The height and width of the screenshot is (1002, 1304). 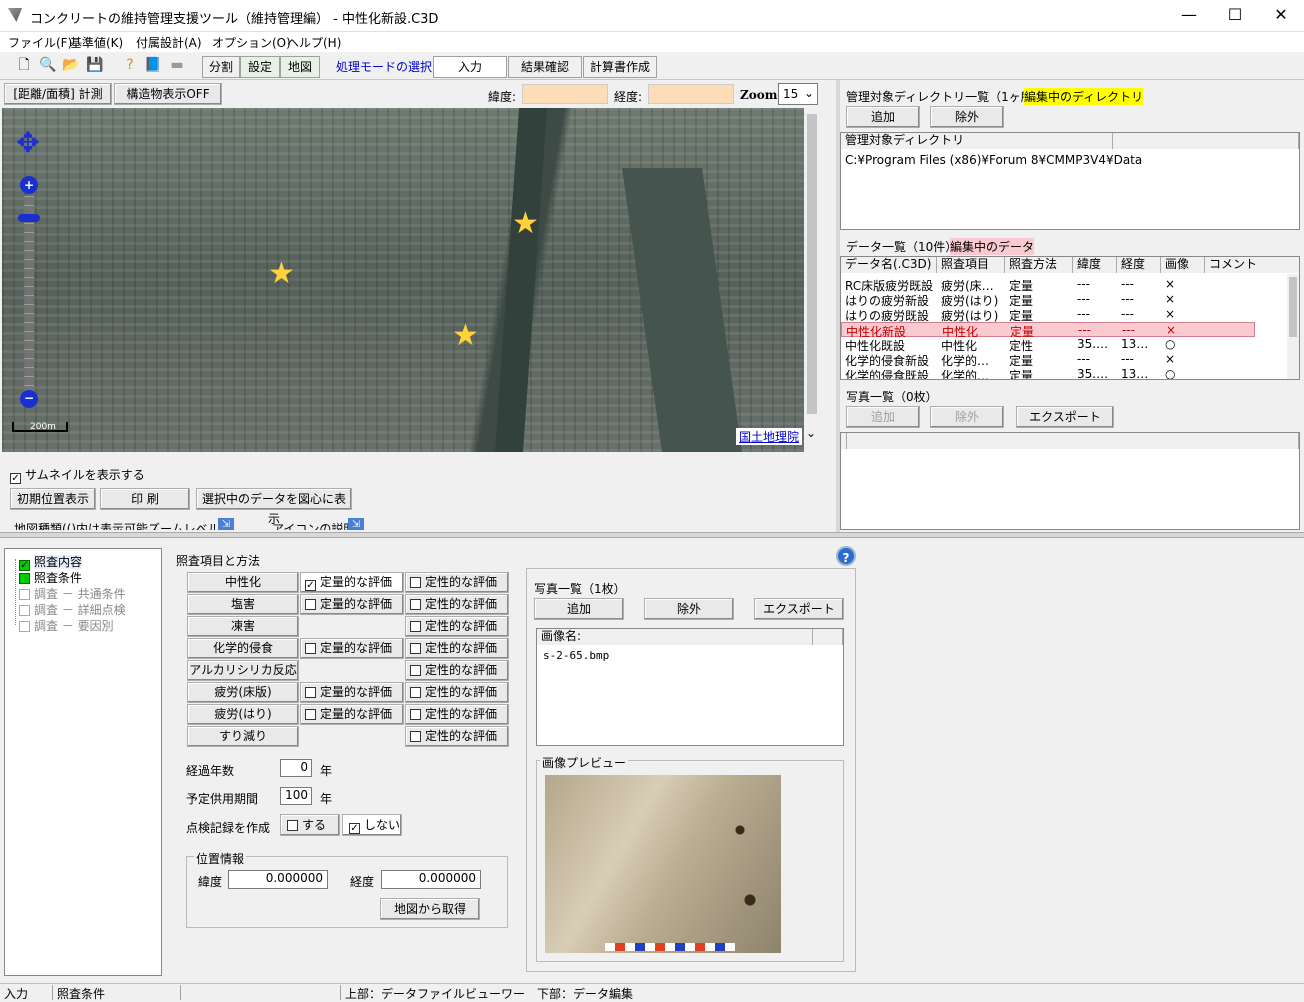 What do you see at coordinates (1293, 307) in the screenshot?
I see `data-list-scroll-thumb` at bounding box center [1293, 307].